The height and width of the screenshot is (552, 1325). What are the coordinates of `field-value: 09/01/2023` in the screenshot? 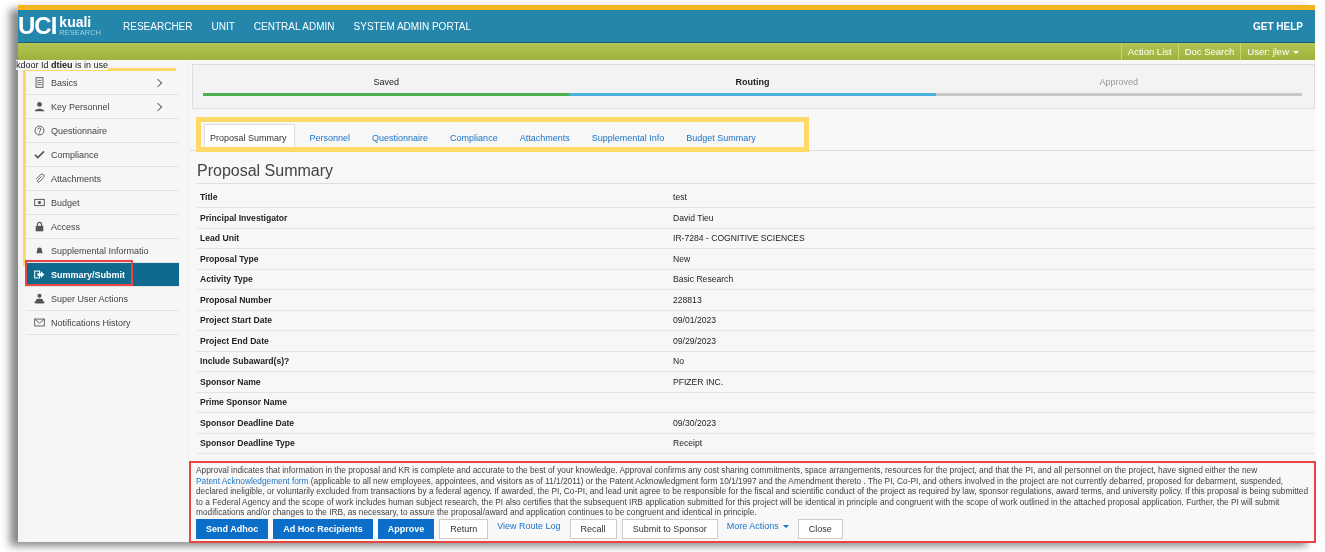 It's located at (694, 320).